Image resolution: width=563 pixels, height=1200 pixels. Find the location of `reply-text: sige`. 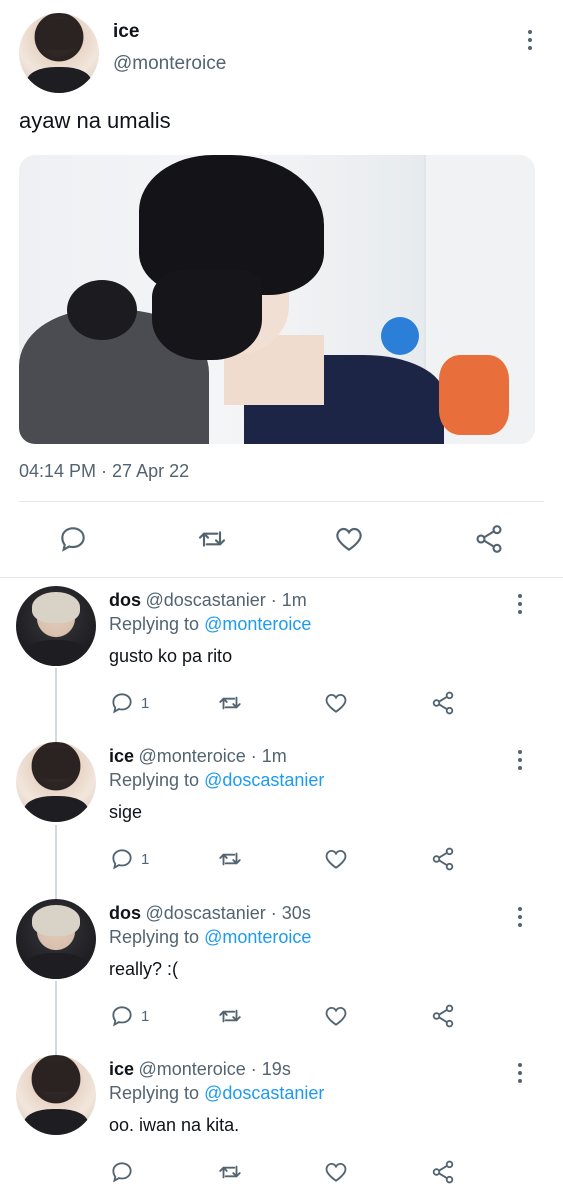

reply-text: sige is located at coordinates (126, 812).